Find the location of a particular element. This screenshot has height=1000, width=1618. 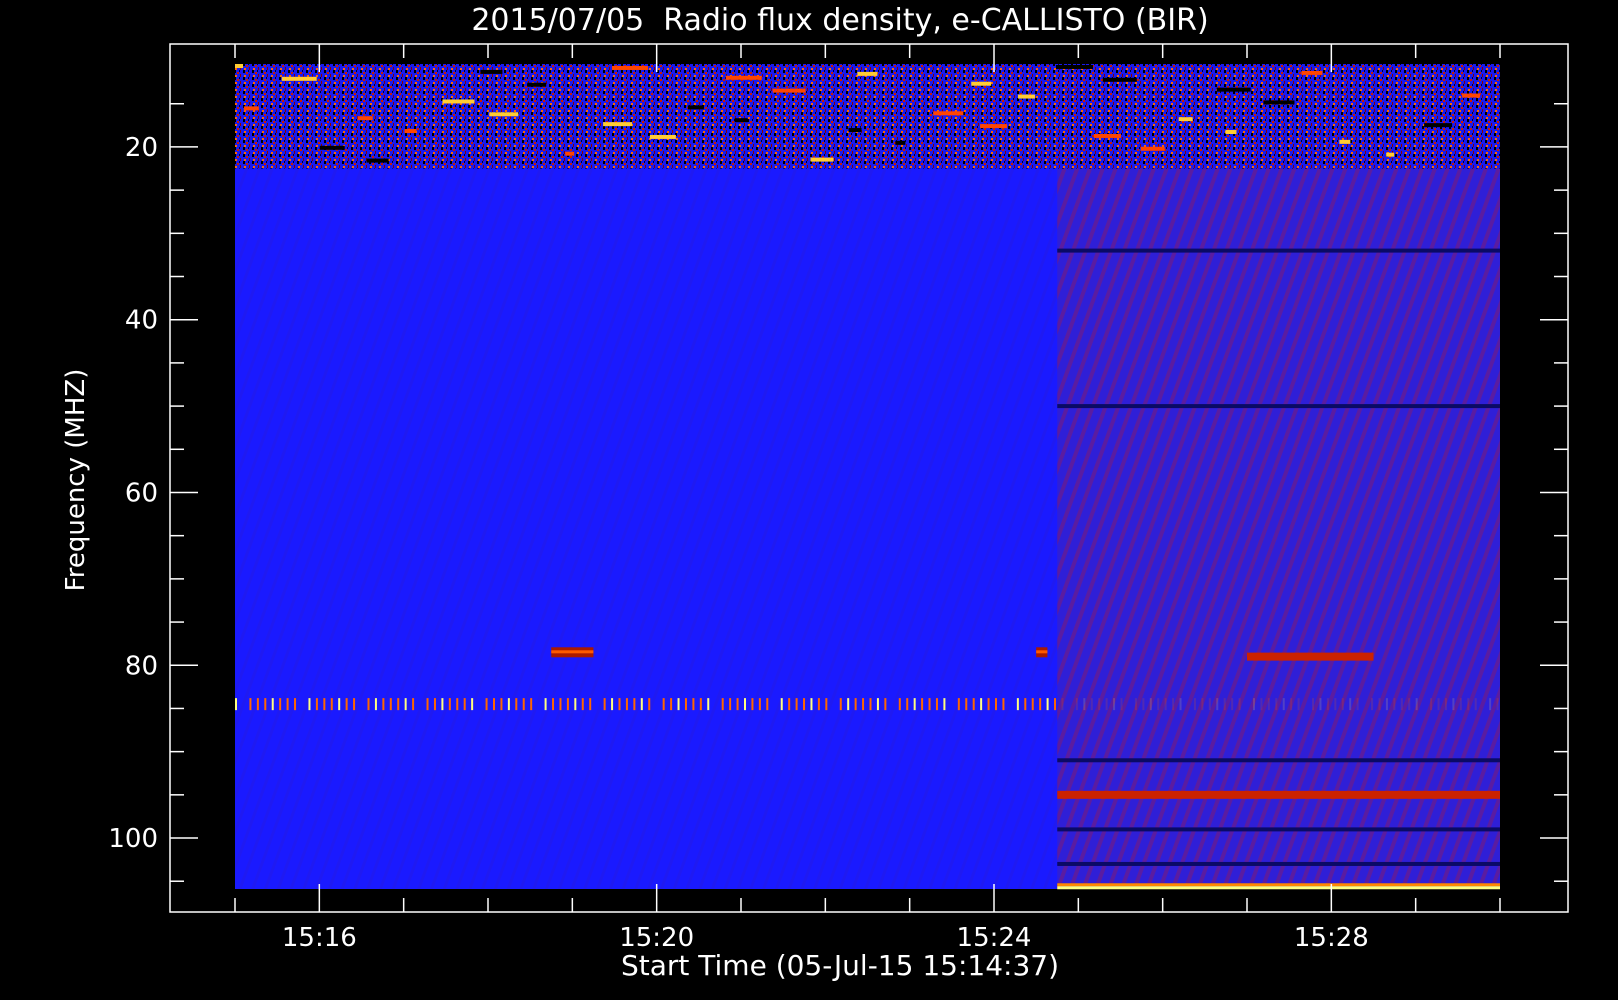

y-axis-label: Frequency (MHZ) is located at coordinates (76, 480).